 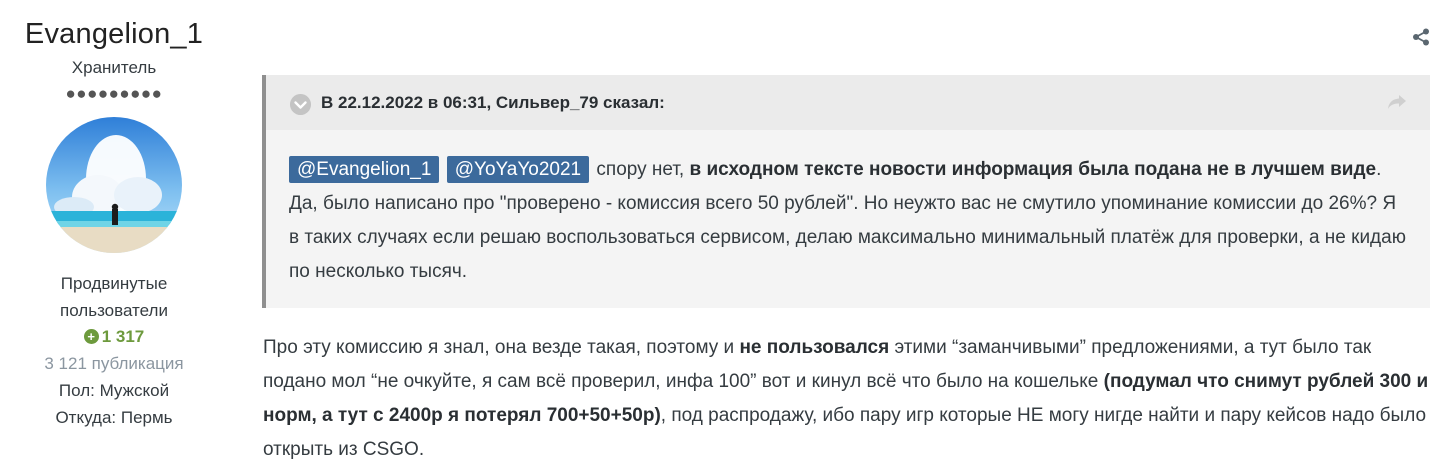 I want to click on plus-circle-icon: +, so click(x=91, y=336).